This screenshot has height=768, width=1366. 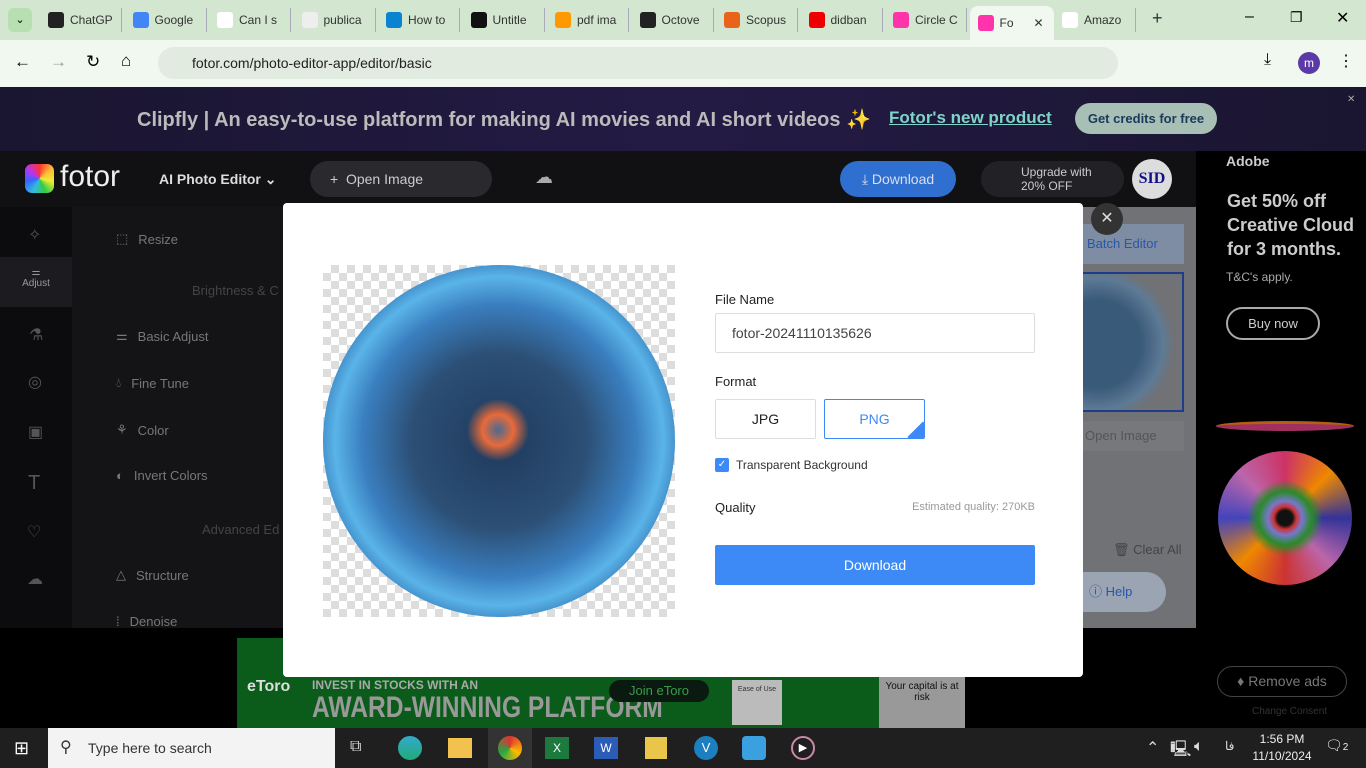 I want to click on tool-app-icon, so click(x=656, y=748).